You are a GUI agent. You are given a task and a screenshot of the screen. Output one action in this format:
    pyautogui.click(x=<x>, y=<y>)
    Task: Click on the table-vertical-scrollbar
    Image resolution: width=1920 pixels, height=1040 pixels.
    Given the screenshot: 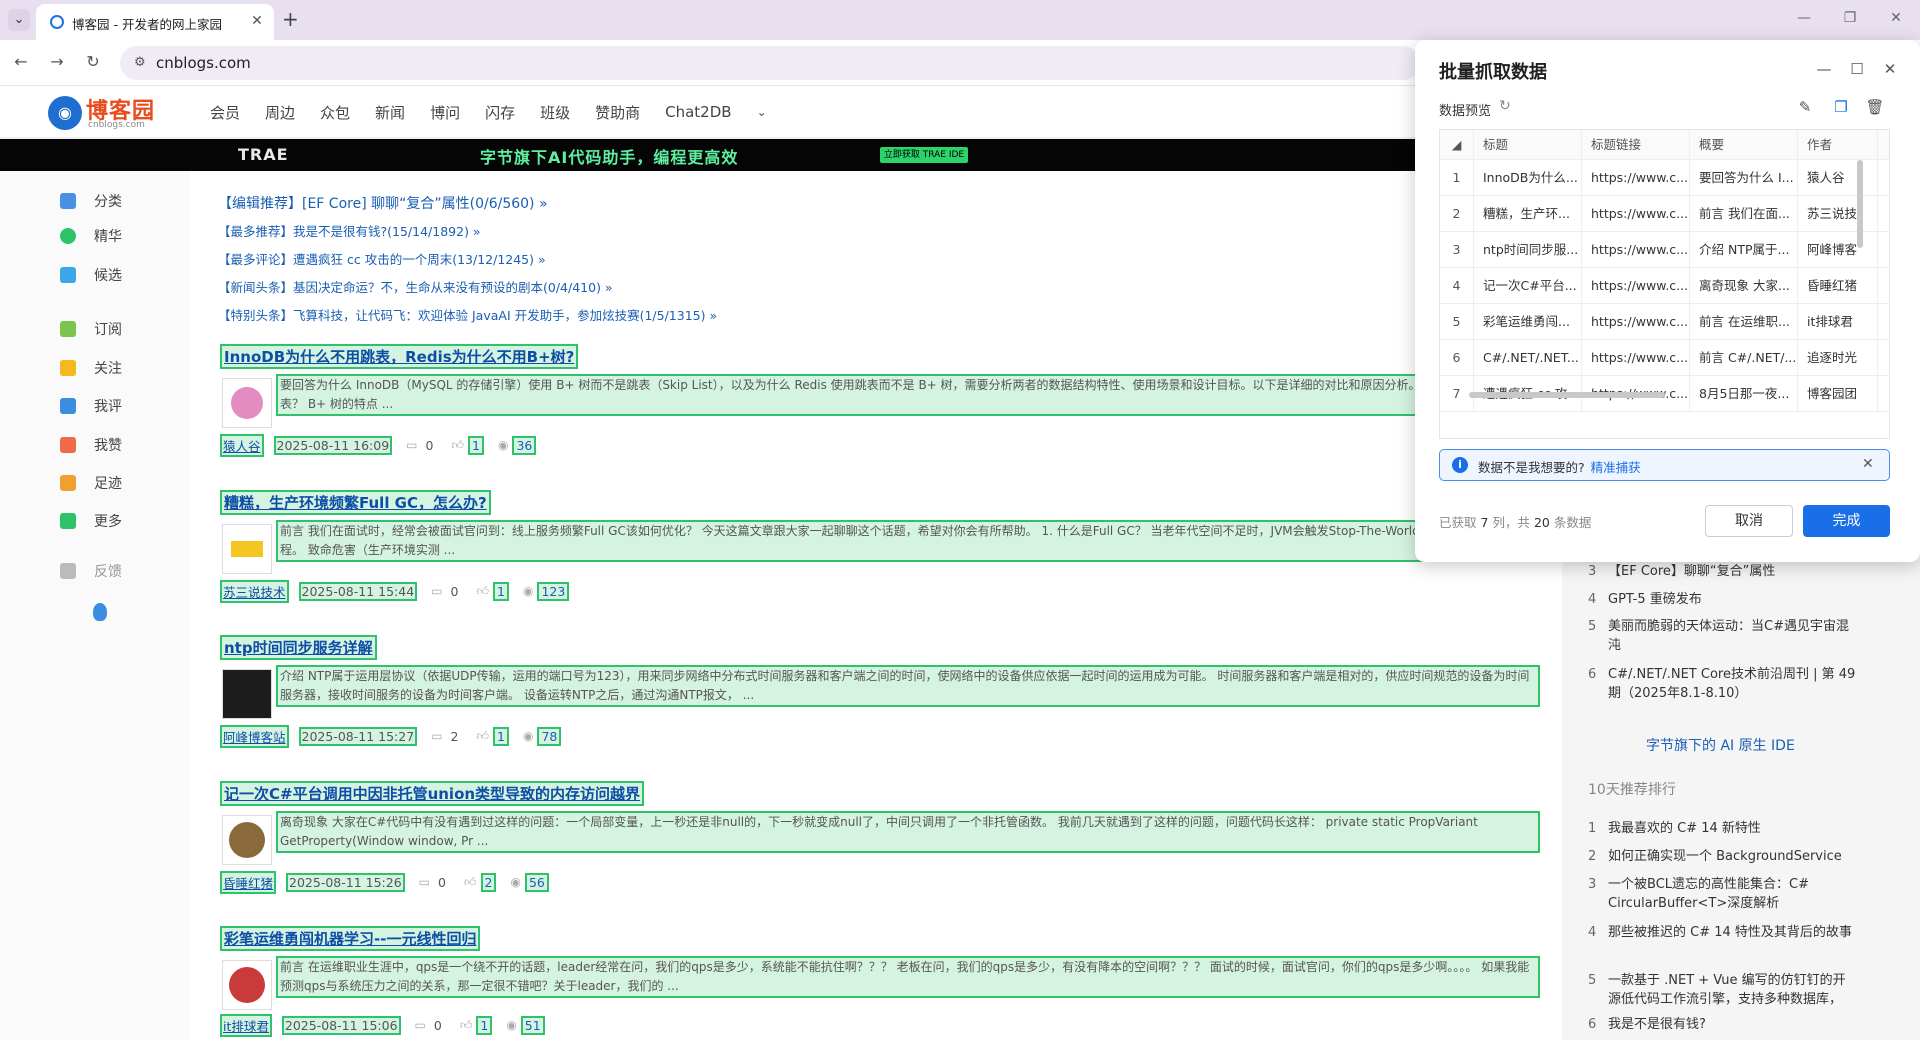 What is the action you would take?
    pyautogui.click(x=1860, y=204)
    